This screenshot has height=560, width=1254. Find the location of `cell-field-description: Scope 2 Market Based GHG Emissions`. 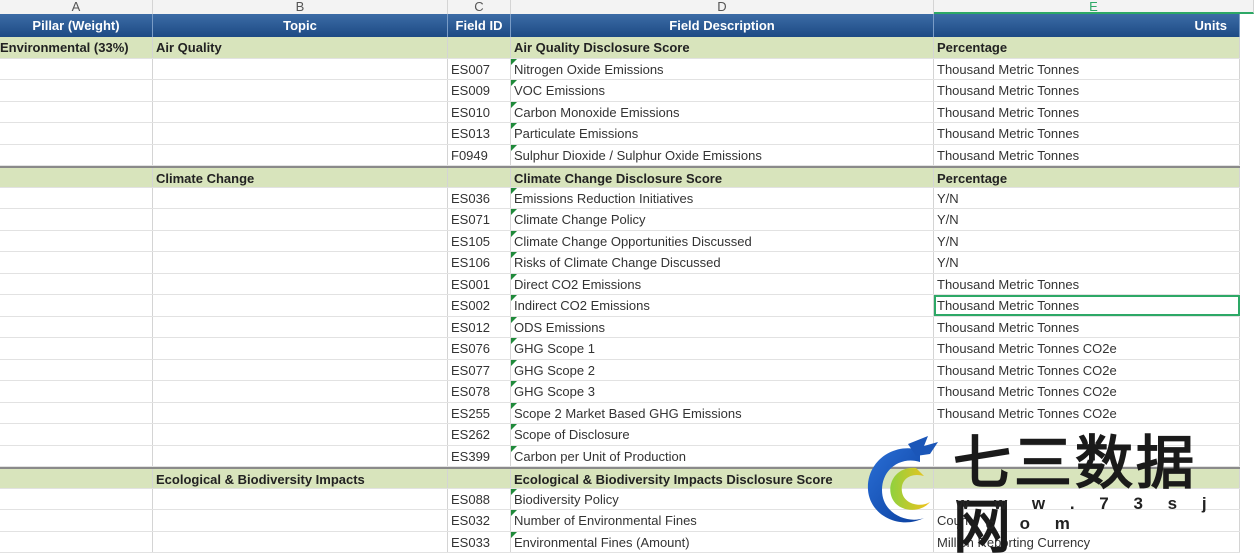

cell-field-description: Scope 2 Market Based GHG Emissions is located at coordinates (722, 412).